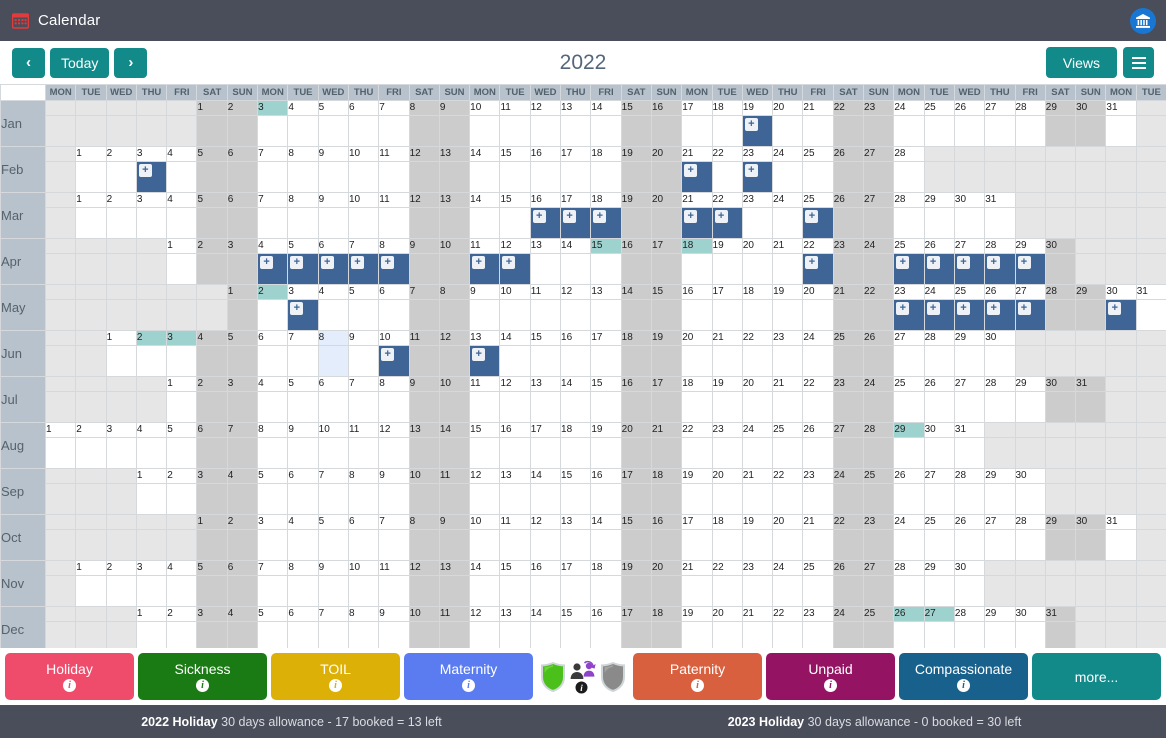  What do you see at coordinates (636, 246) in the screenshot?
I see `day-number-apr-16: 16` at bounding box center [636, 246].